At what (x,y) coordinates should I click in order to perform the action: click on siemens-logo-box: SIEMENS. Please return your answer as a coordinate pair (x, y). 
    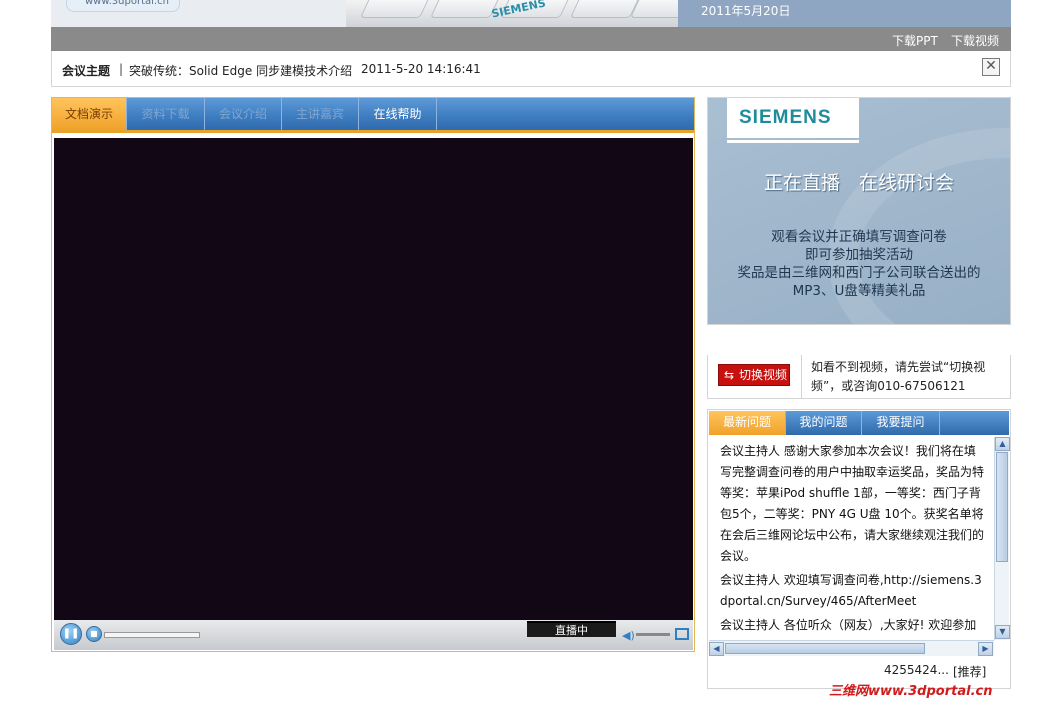
    Looking at the image, I should click on (793, 118).